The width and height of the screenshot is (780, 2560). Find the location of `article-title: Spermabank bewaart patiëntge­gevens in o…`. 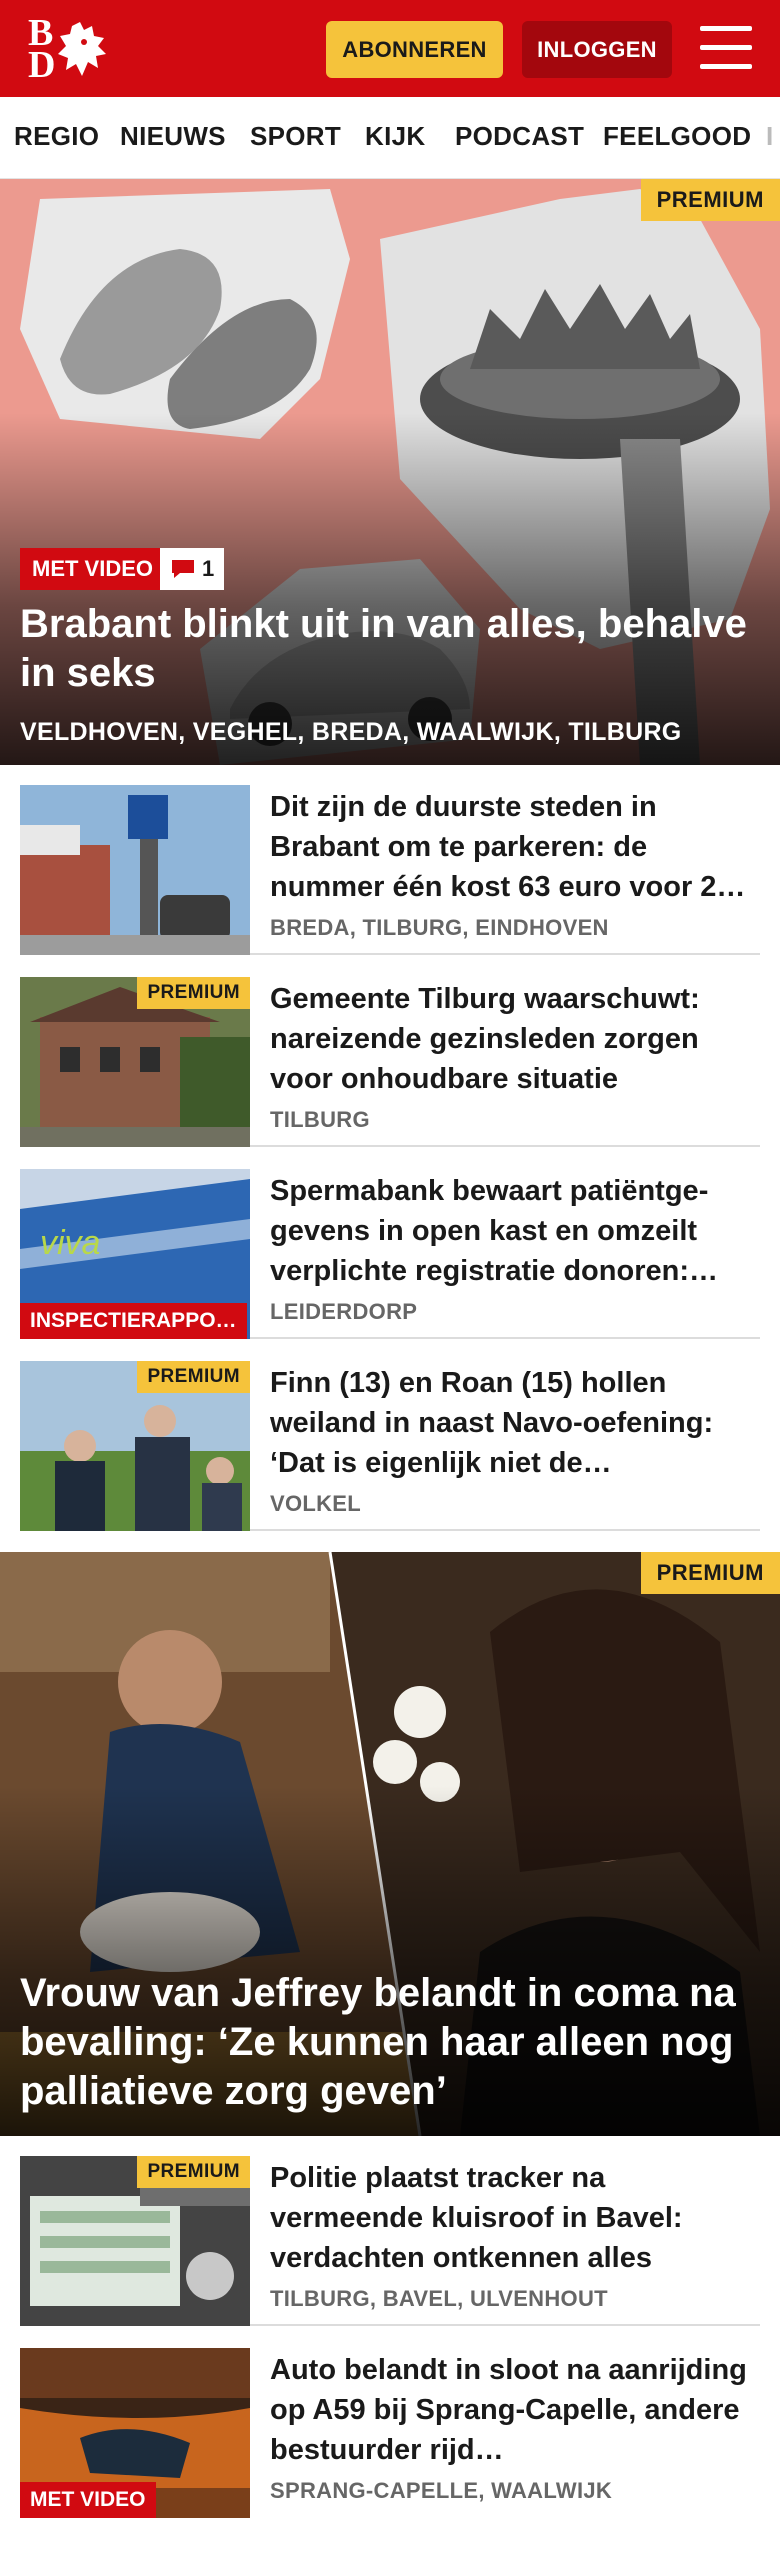

article-title: Spermabank bewaart patiëntge­gevens in o… is located at coordinates (515, 1231).